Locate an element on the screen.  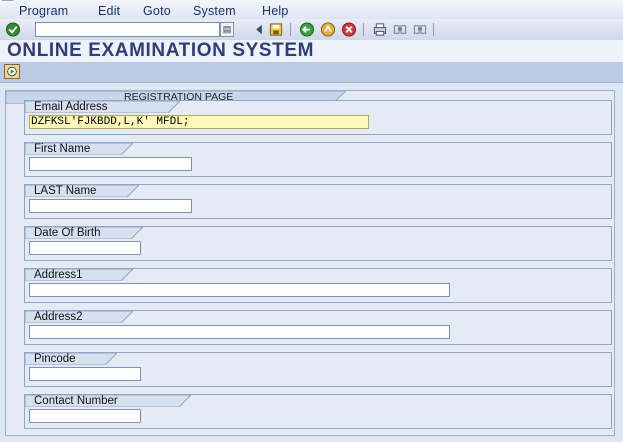
address2-group: Address2 is located at coordinates (318, 327).